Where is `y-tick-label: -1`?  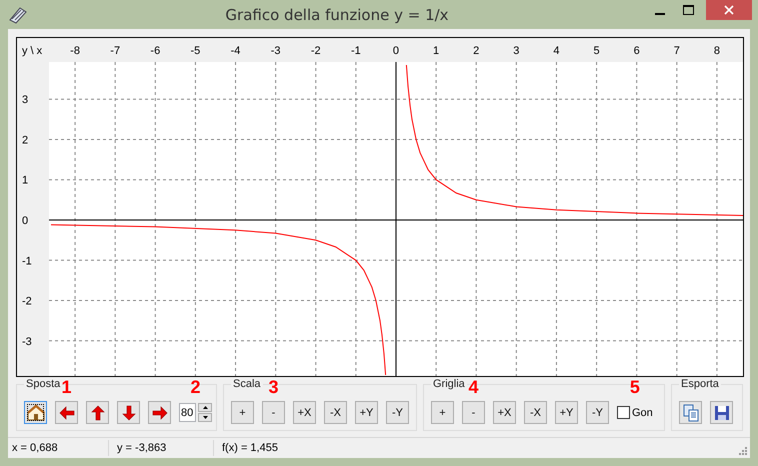 y-tick-label: -1 is located at coordinates (27, 261).